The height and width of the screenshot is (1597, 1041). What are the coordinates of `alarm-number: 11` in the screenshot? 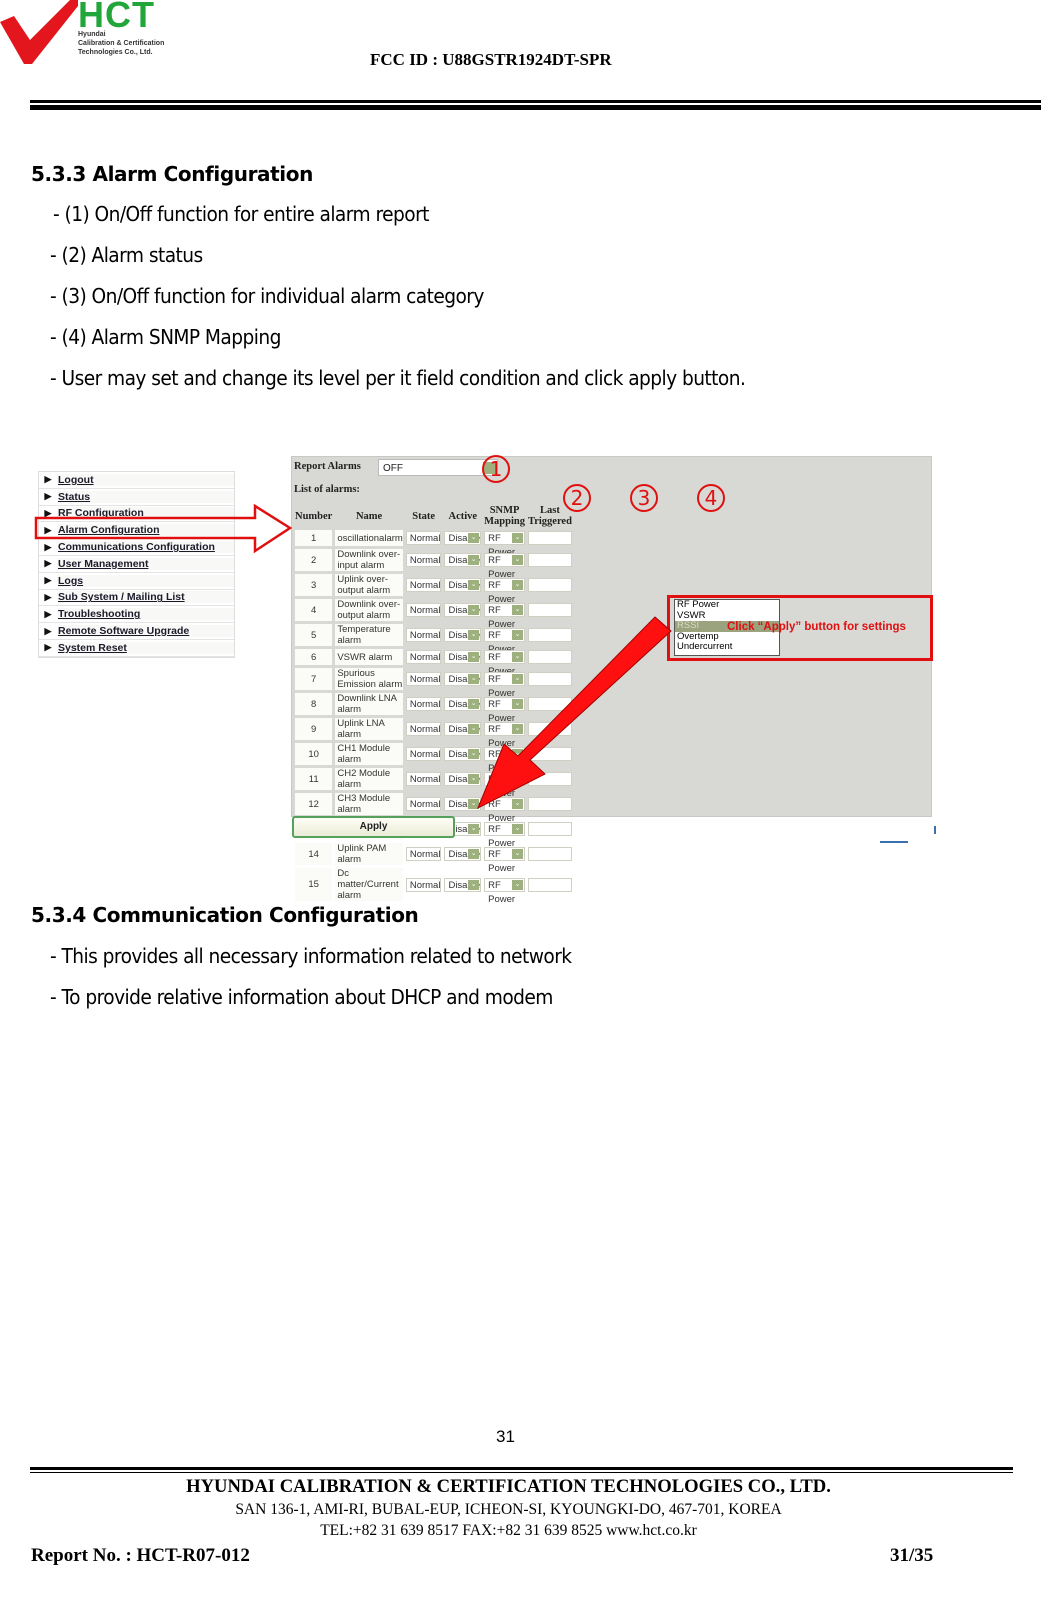 It's located at (314, 779).